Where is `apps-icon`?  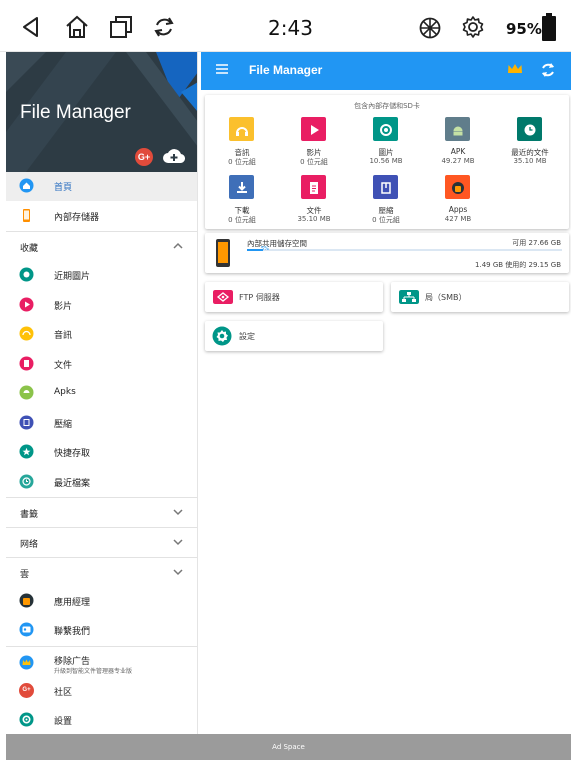 apps-icon is located at coordinates (457, 187).